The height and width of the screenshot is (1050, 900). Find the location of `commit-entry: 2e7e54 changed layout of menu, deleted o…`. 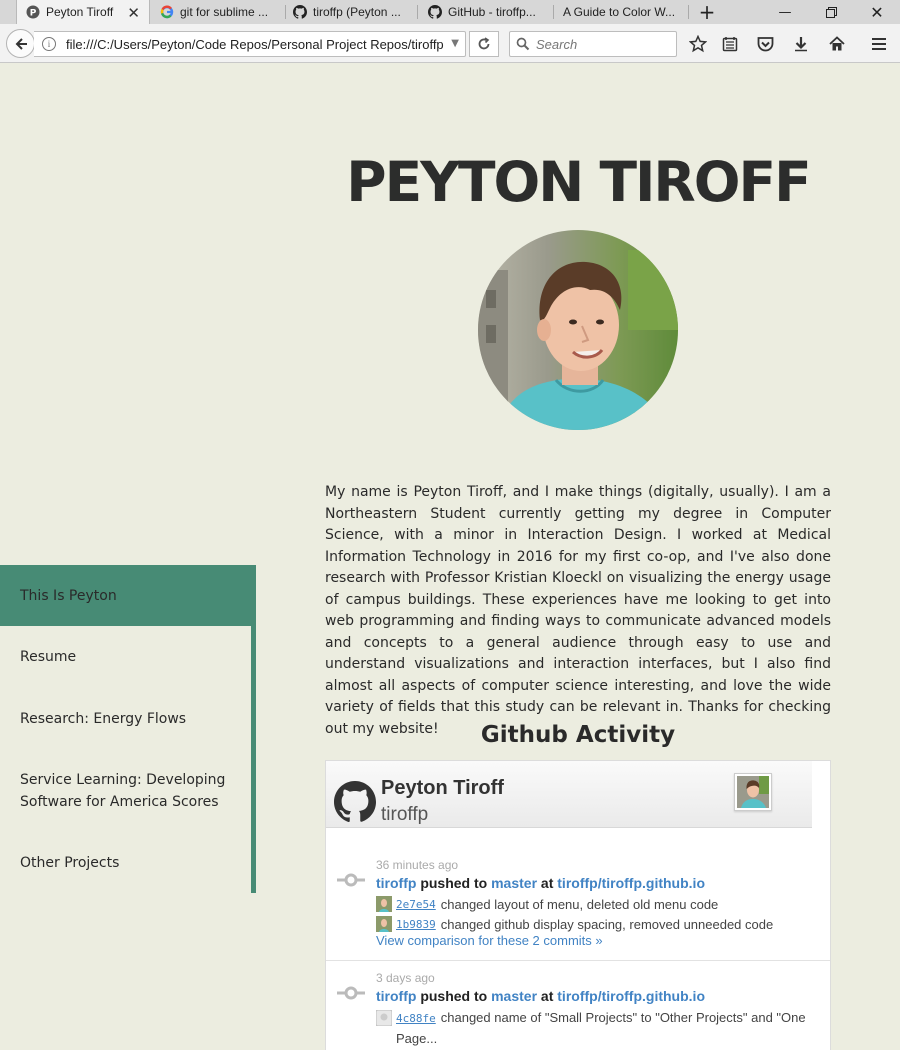

commit-entry: 2e7e54 changed layout of menu, deleted o… is located at coordinates (547, 904).